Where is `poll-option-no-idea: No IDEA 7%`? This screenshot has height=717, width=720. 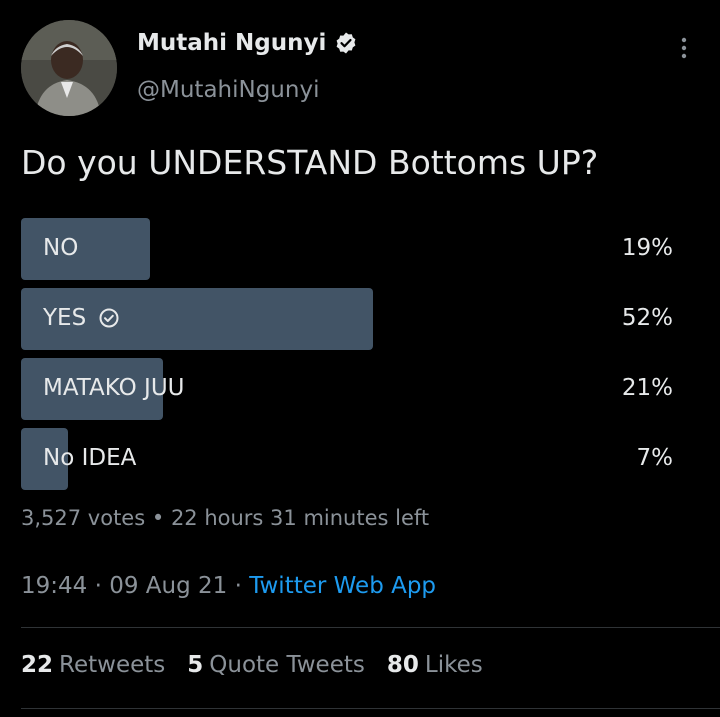 poll-option-no-idea: No IDEA 7% is located at coordinates (351, 459).